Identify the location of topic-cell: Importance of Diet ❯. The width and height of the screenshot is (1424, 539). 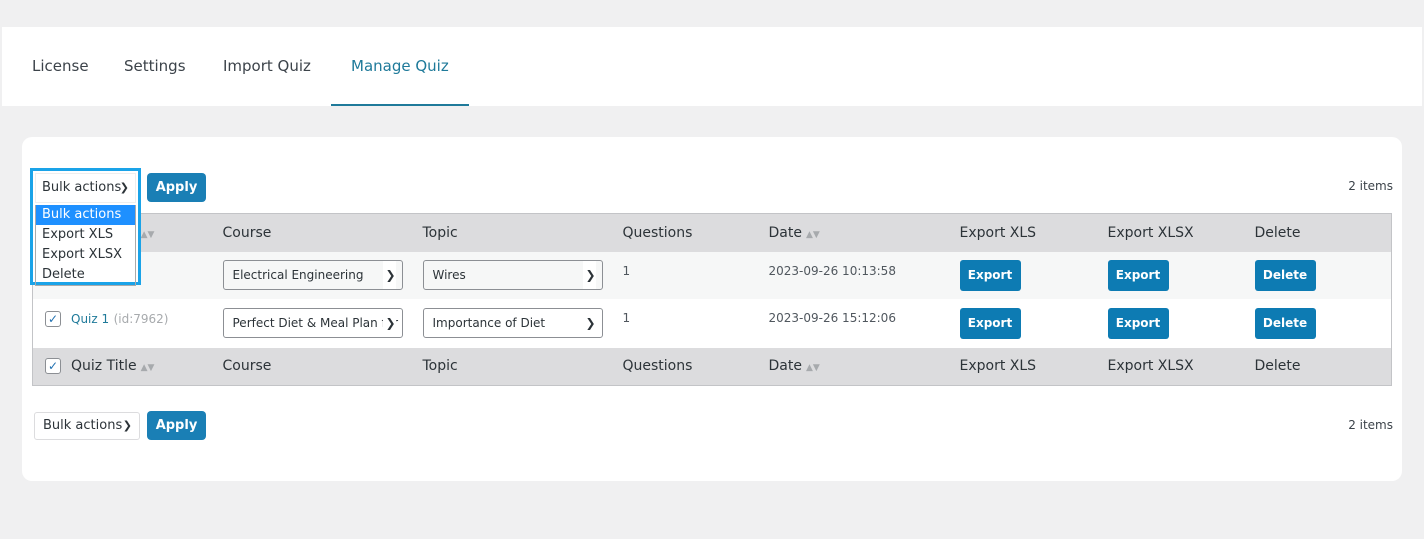
(522, 323).